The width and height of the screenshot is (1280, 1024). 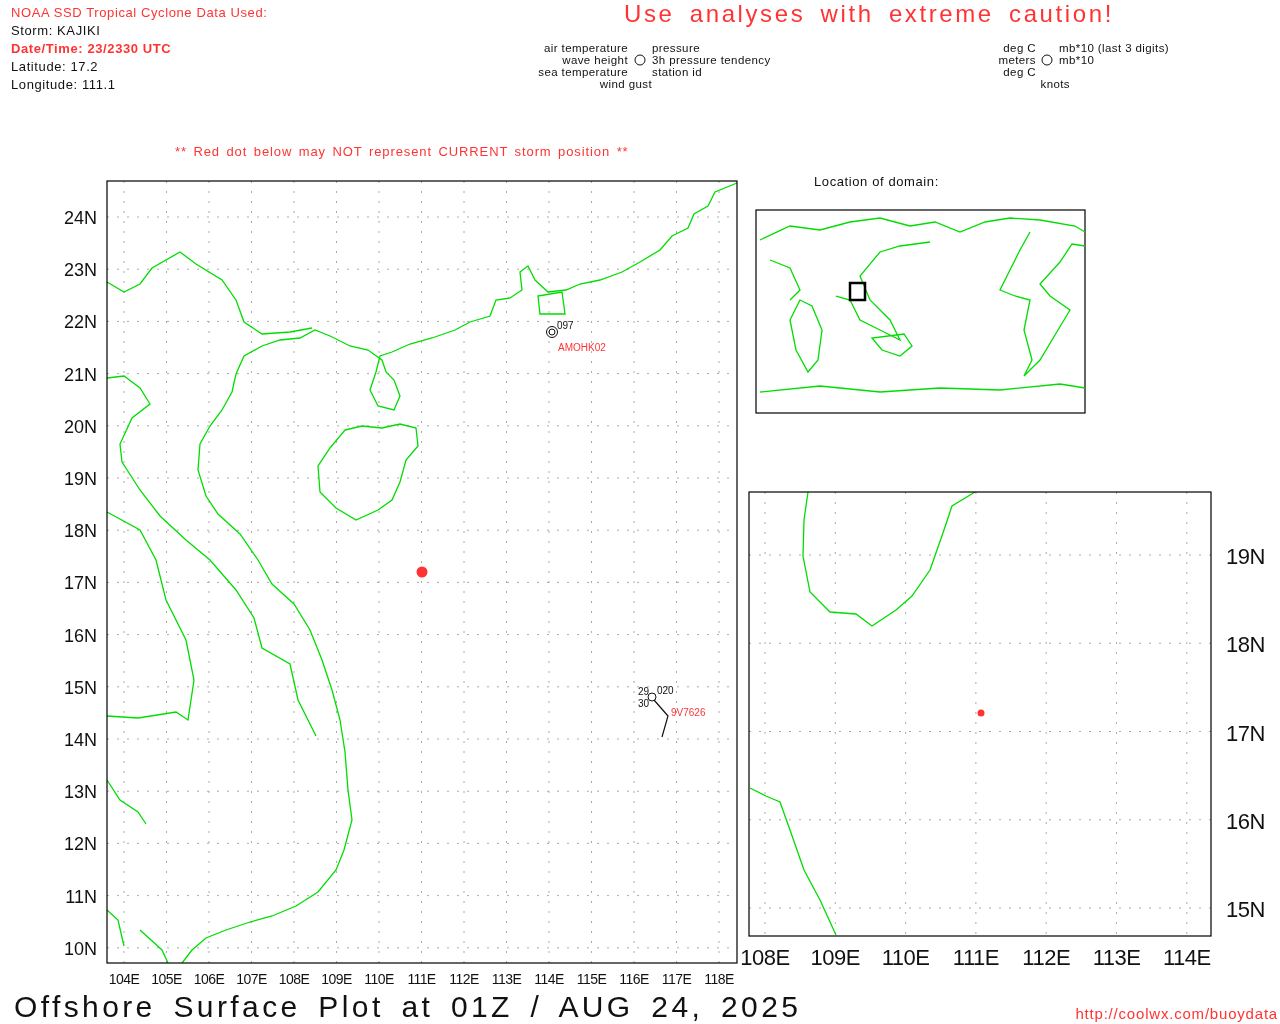 I want to click on unit-label: knots, so click(x=1055, y=84).